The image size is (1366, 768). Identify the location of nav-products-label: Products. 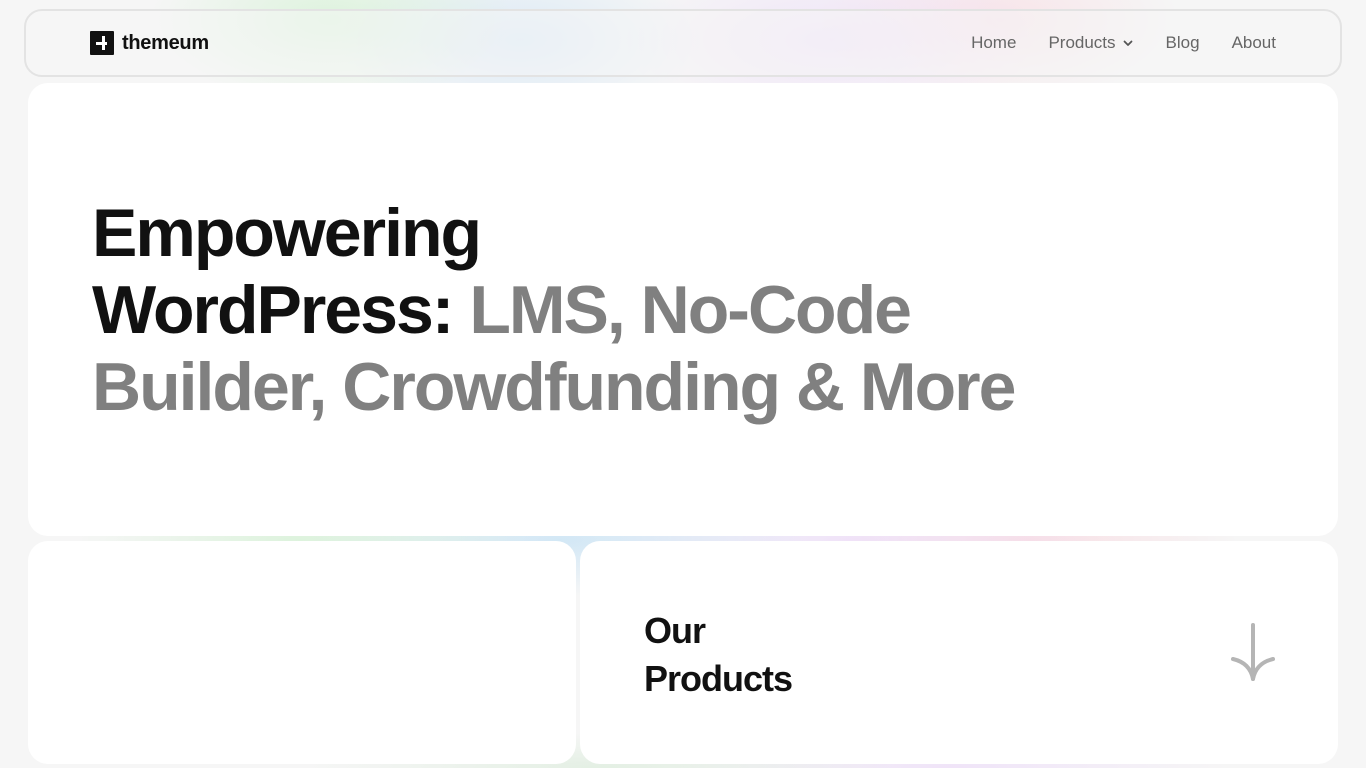
(1082, 42).